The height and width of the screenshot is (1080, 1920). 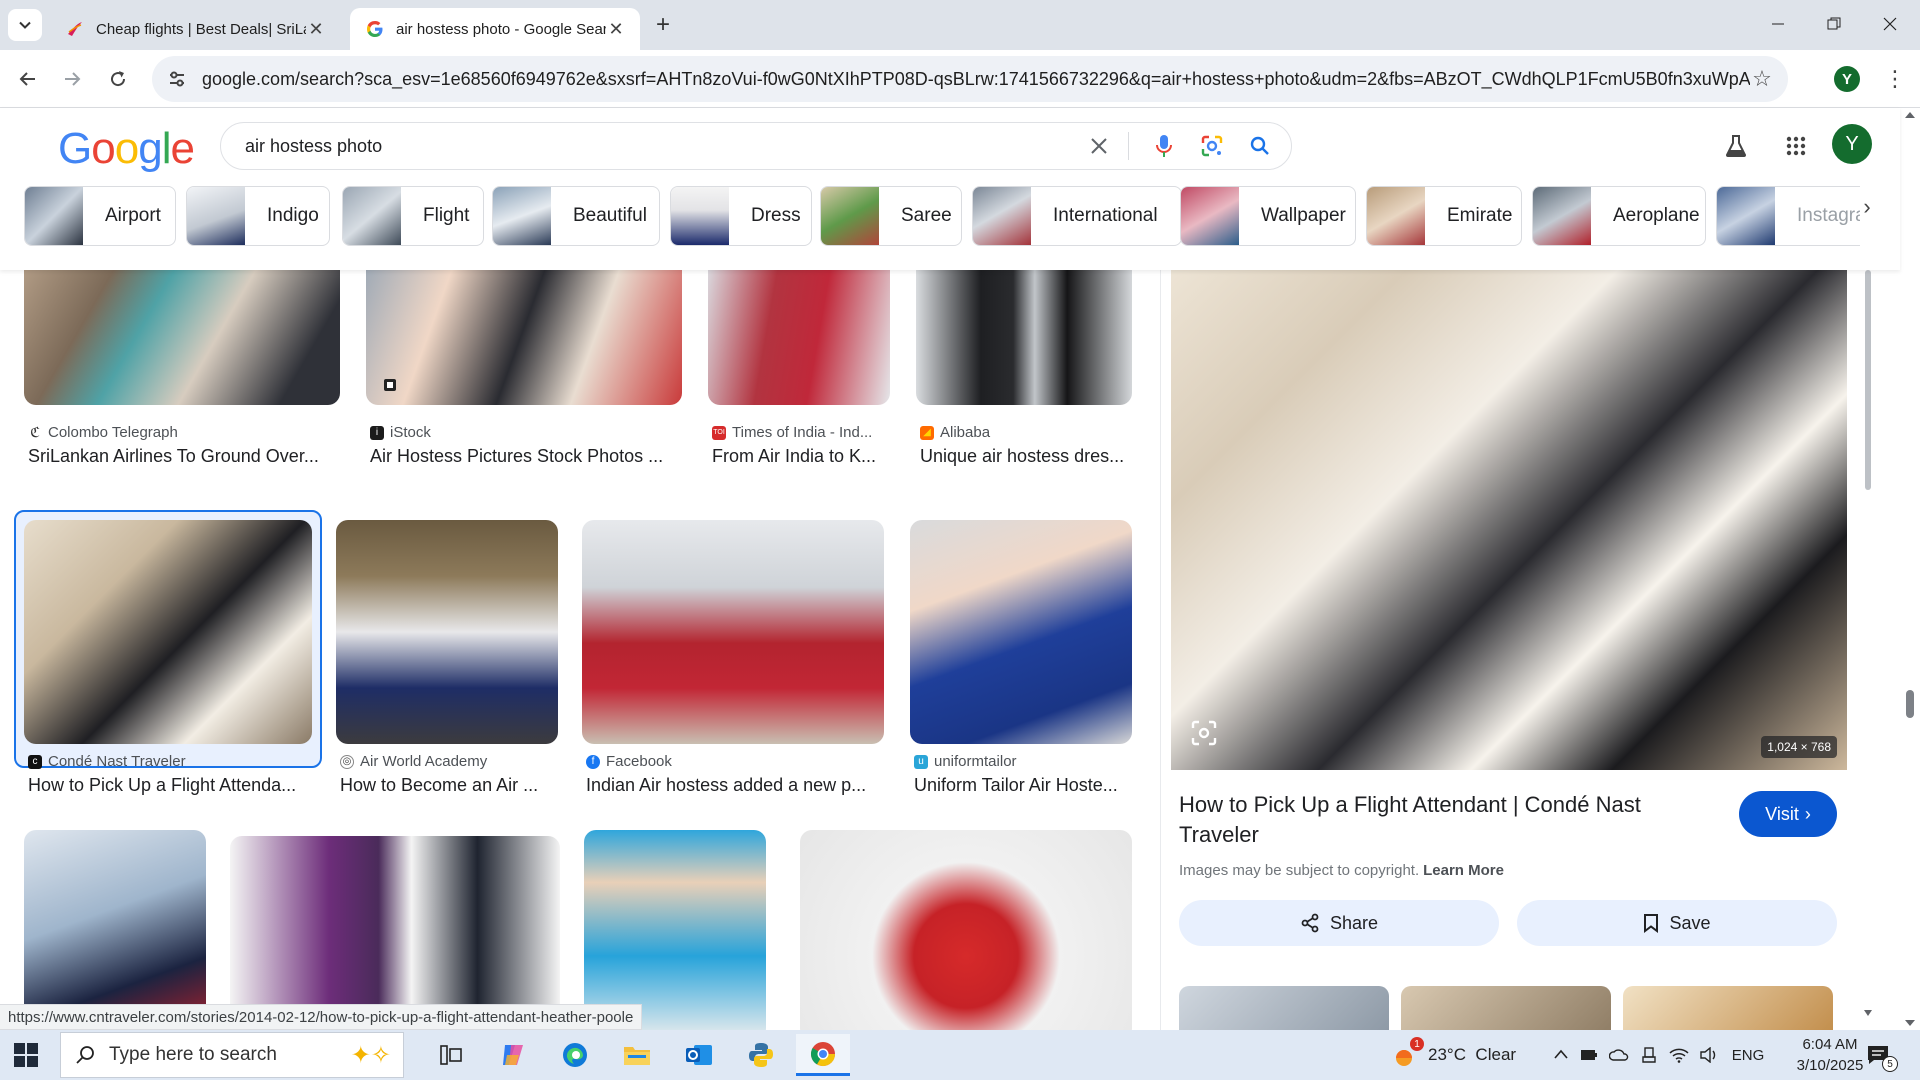 I want to click on speaker-icon, so click(x=1709, y=1055).